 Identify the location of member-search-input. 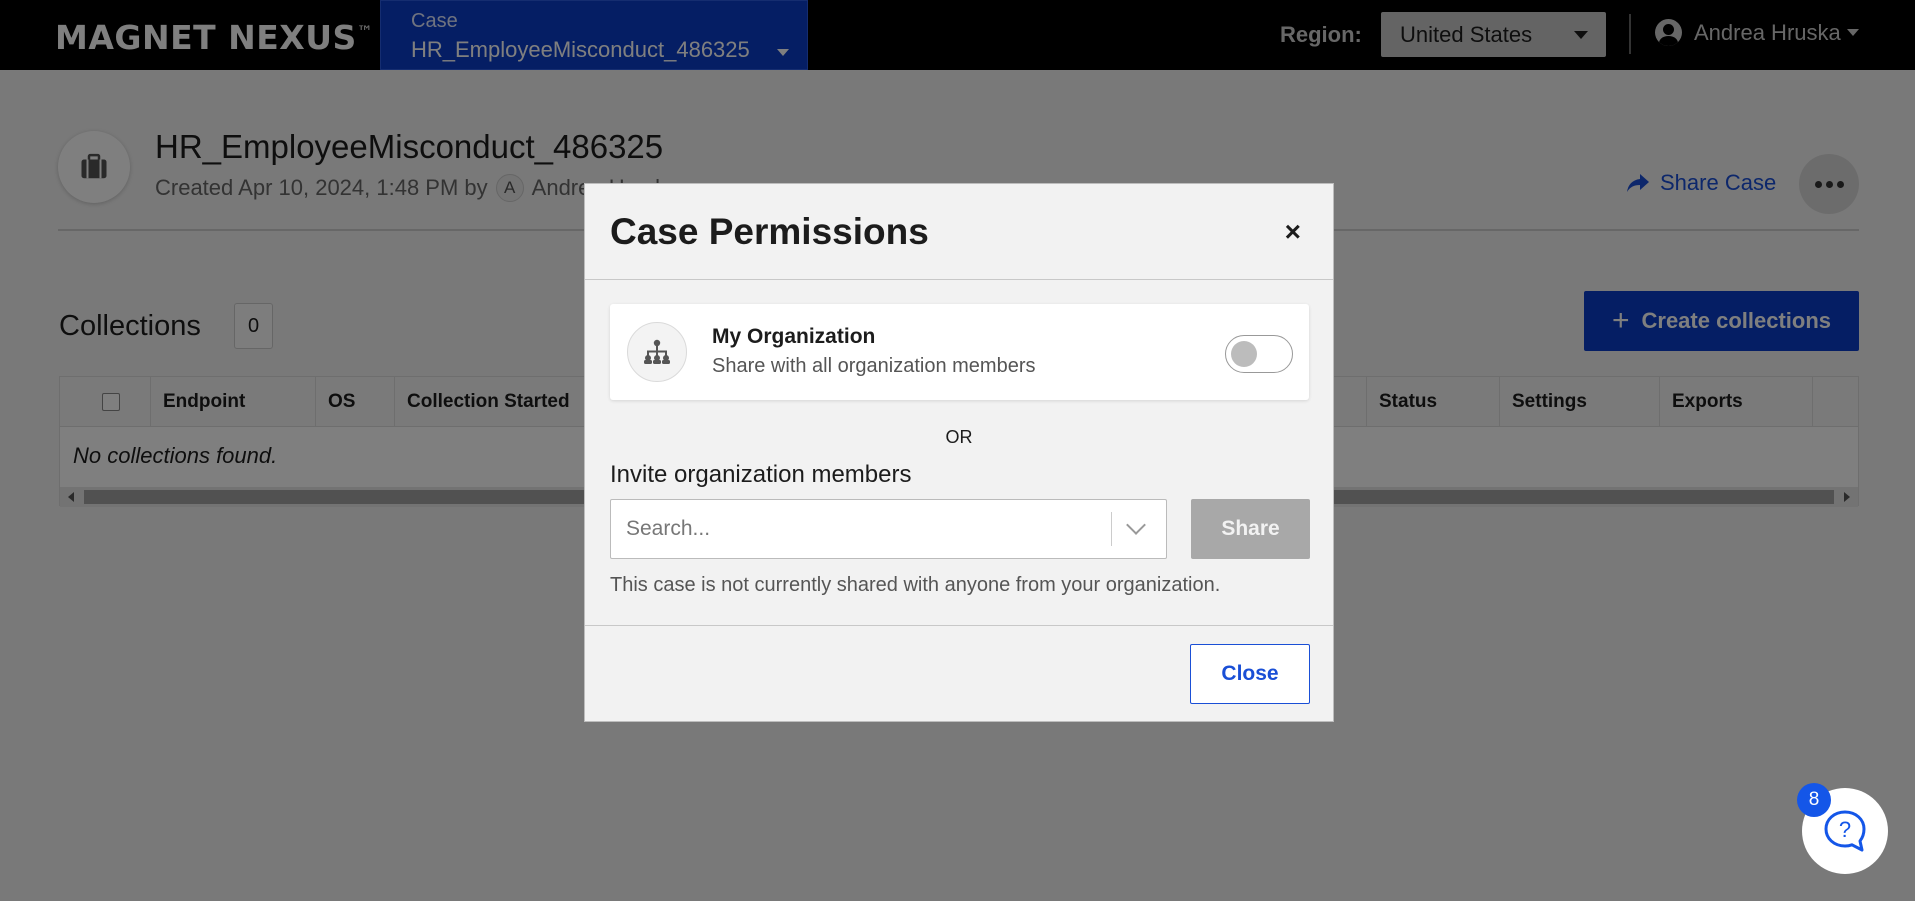
(861, 529).